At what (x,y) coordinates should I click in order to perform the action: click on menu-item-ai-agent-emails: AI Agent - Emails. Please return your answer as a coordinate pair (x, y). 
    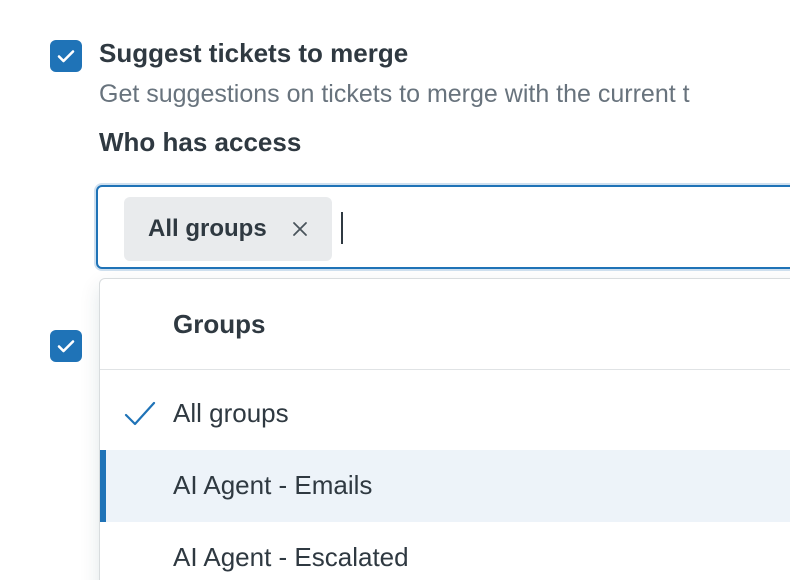
    Looking at the image, I should click on (445, 486).